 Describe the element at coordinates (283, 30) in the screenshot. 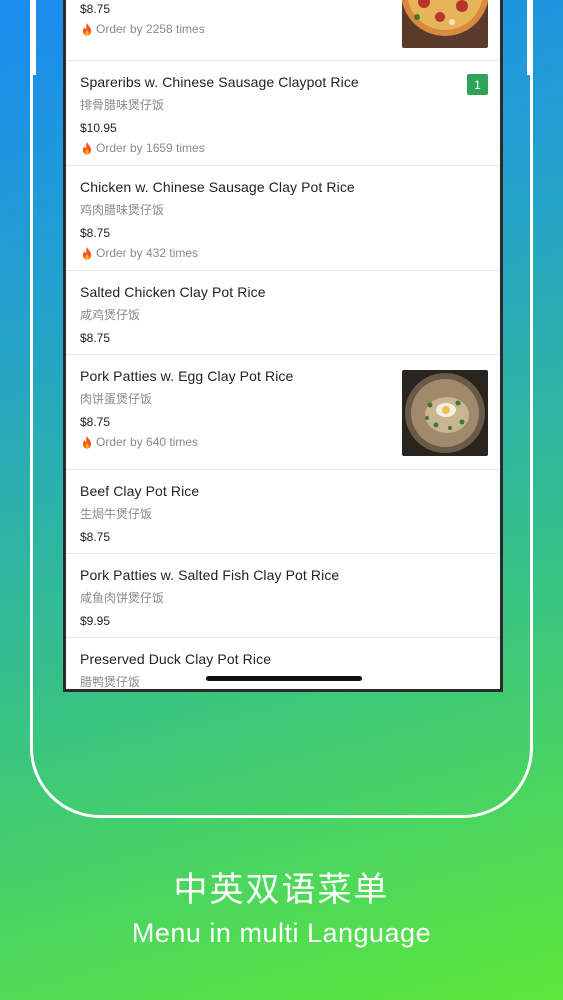

I see `menu-item: $8.75 Order by 2258 times` at that location.